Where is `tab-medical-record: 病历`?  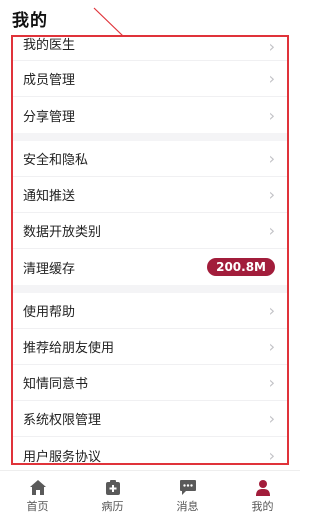
tab-medical-record: 病历 is located at coordinates (112, 496).